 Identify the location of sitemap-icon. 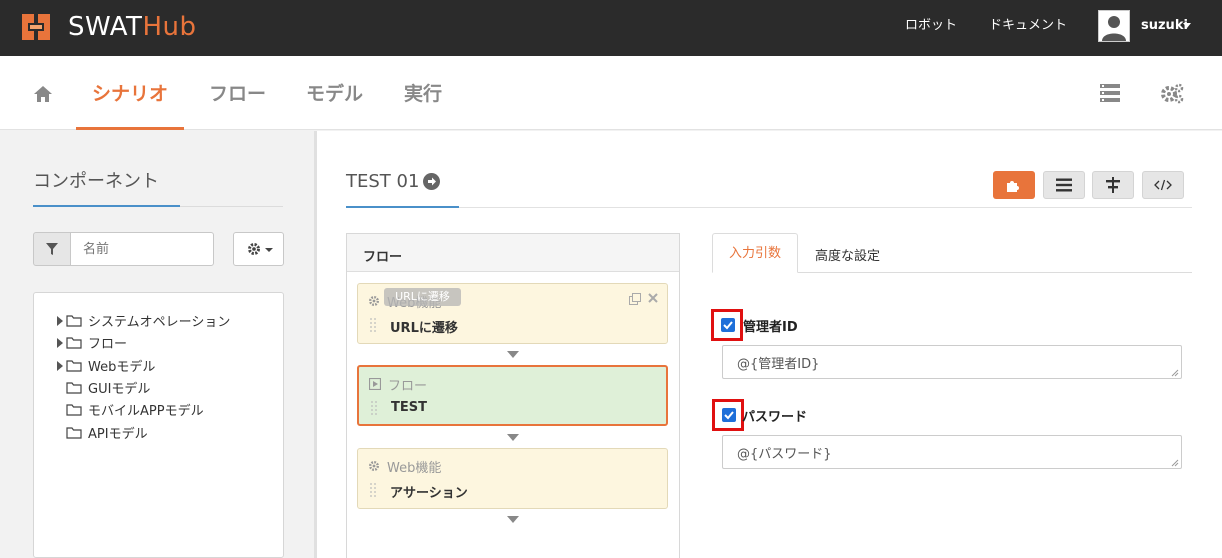
(1113, 185).